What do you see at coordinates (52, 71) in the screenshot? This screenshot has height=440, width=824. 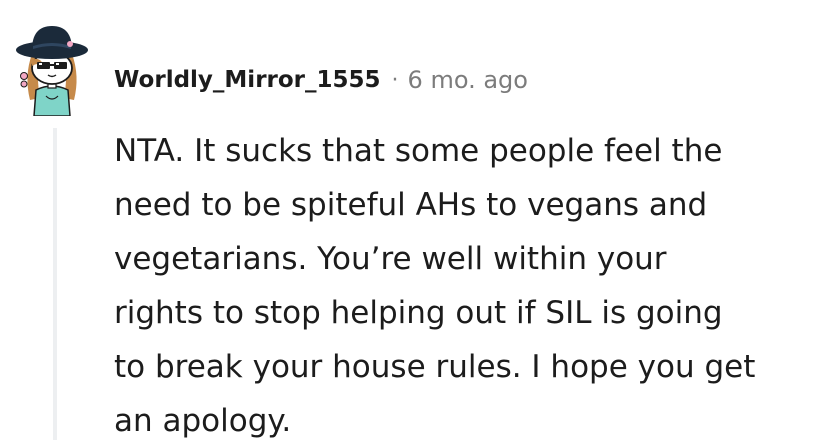 I see `snoo-avatar-icon` at bounding box center [52, 71].